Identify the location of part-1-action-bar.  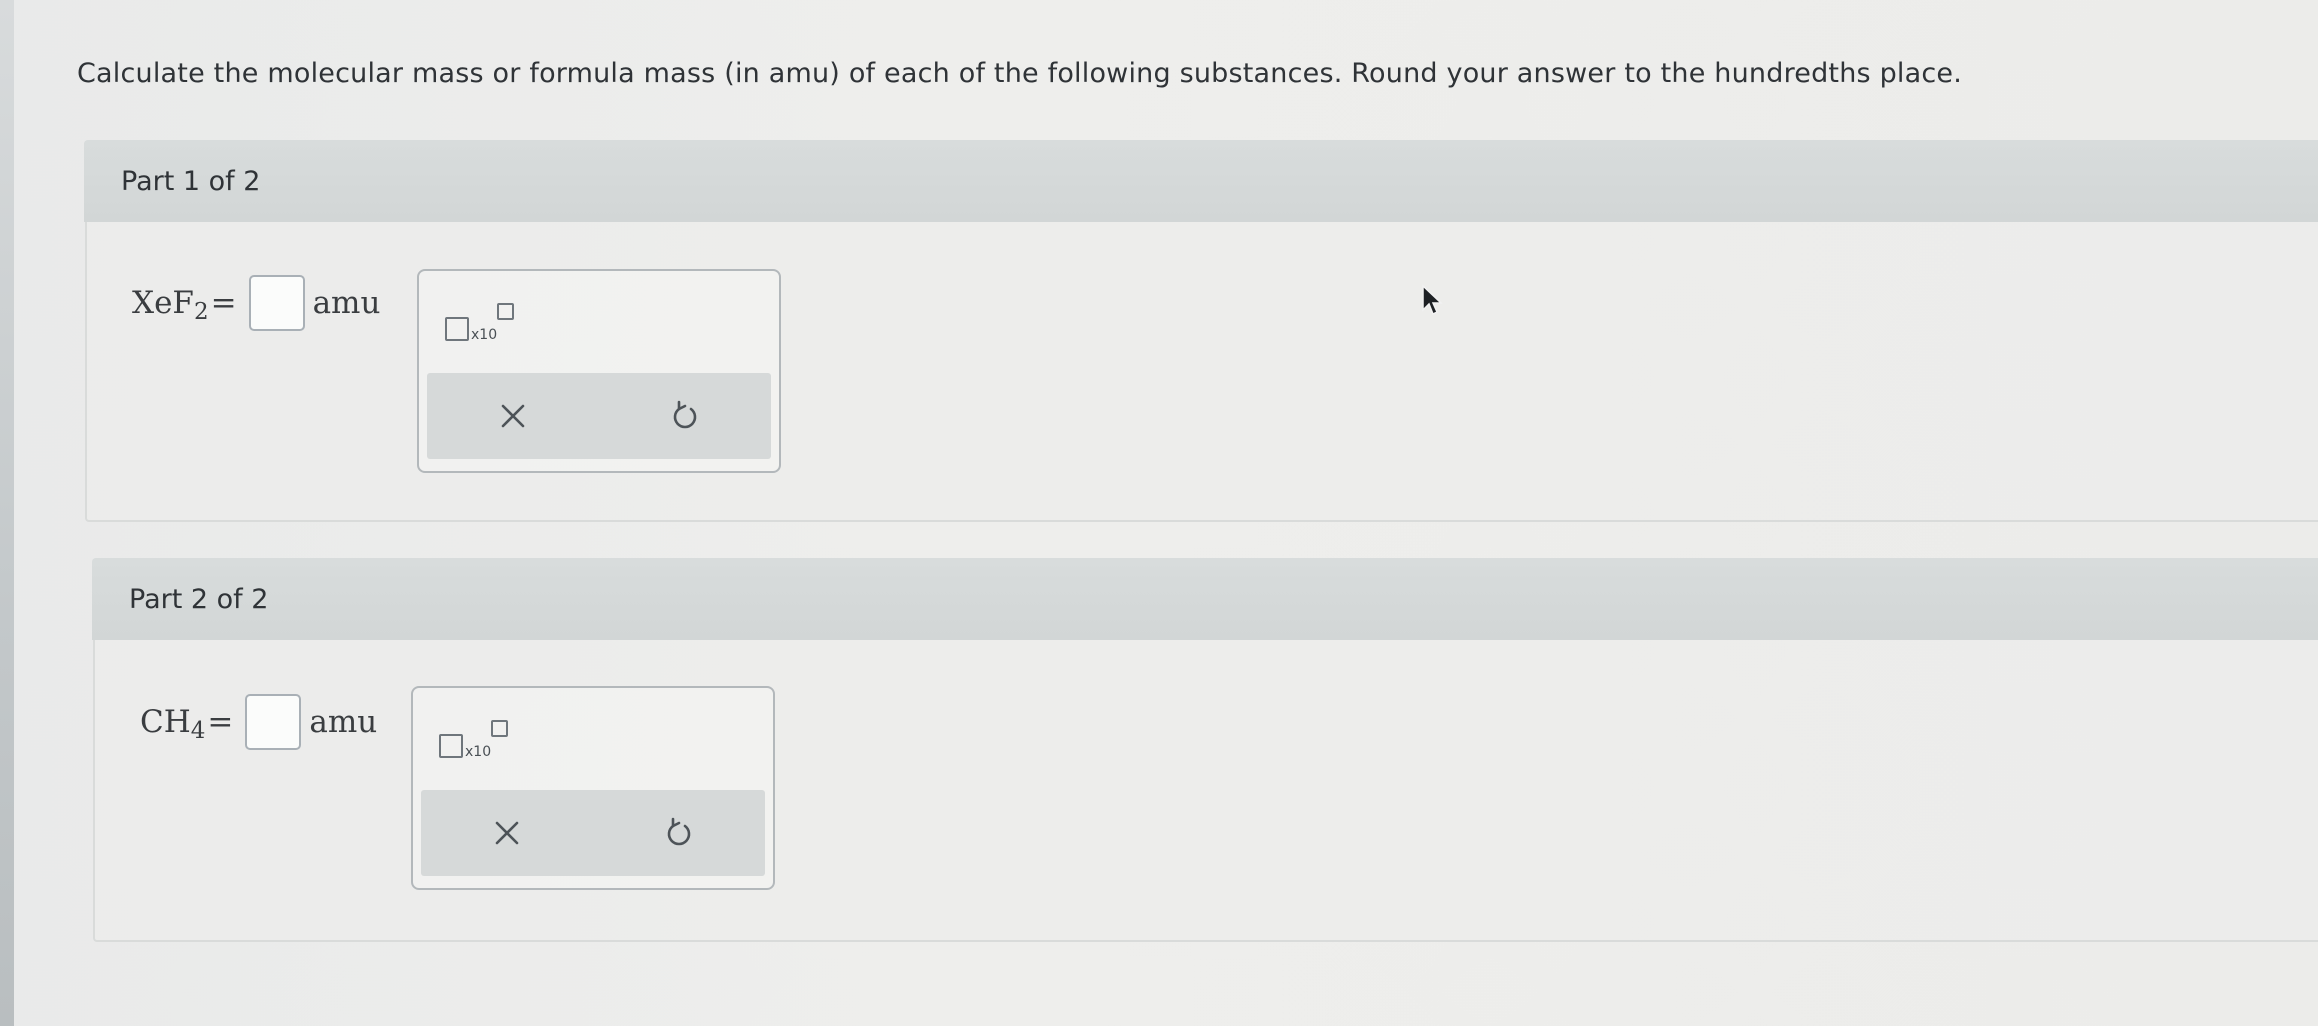
(599, 416).